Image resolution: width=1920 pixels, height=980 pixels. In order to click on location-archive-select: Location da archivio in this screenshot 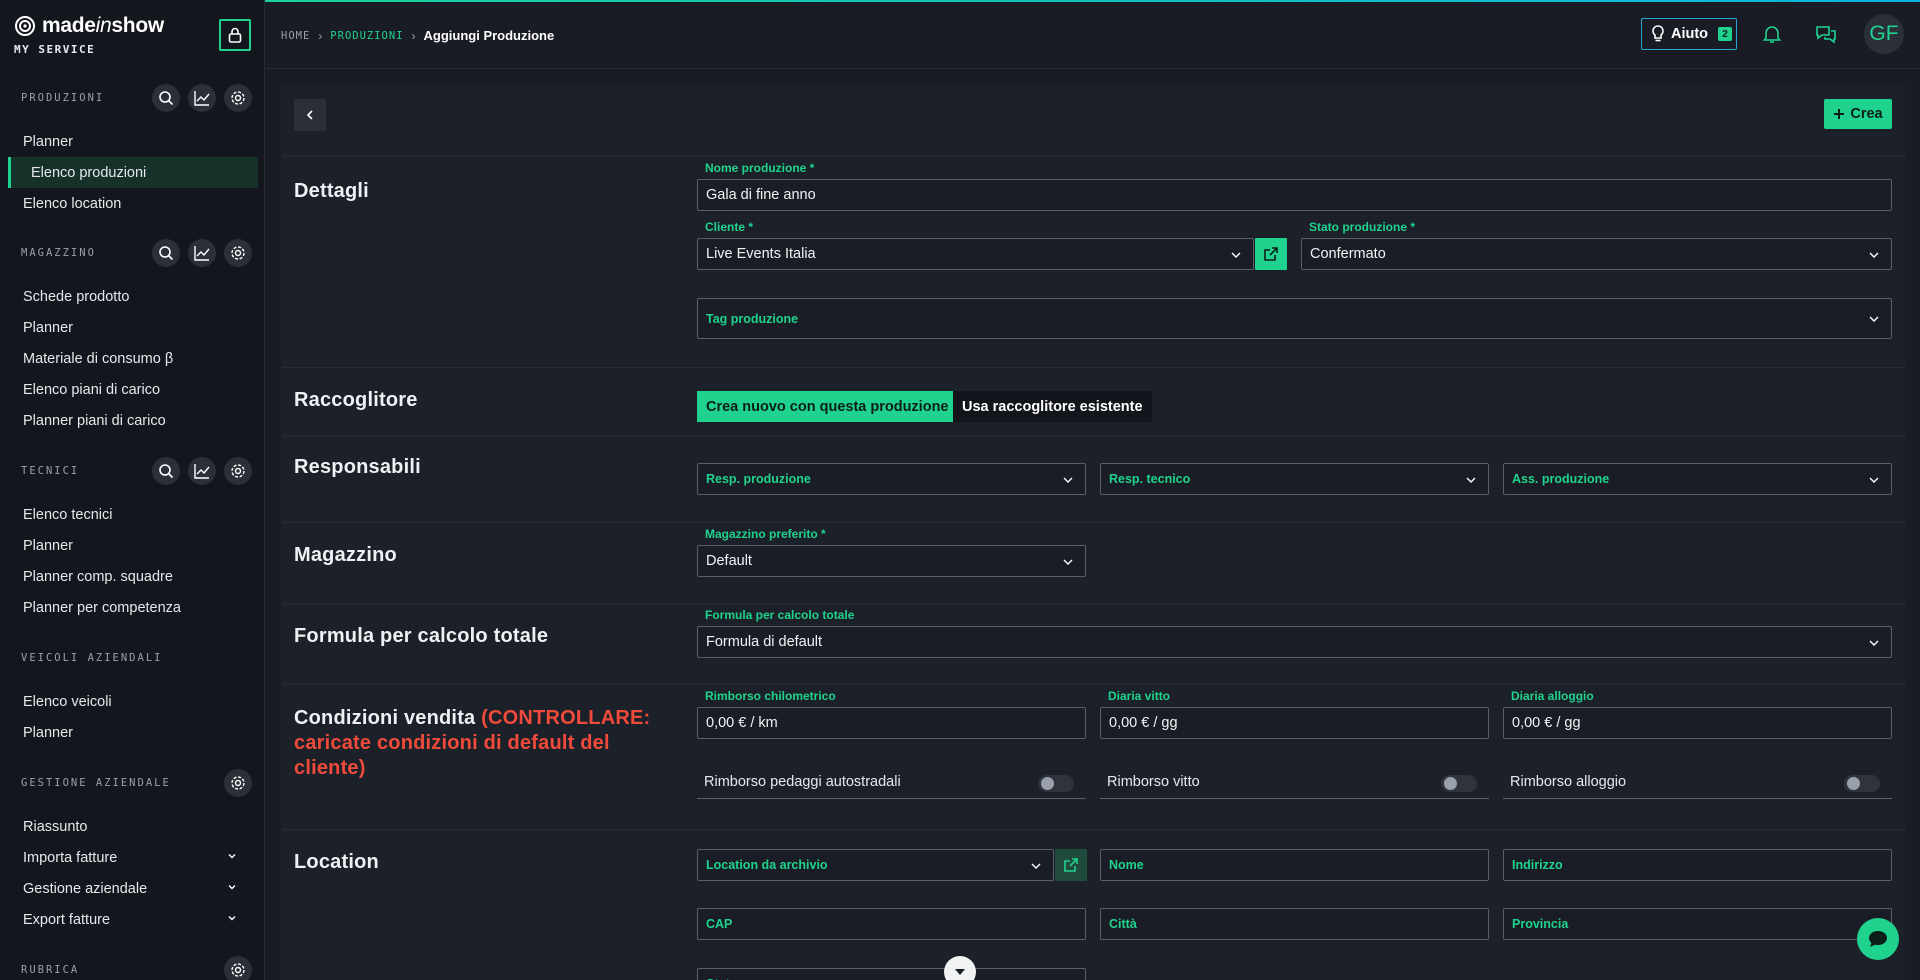, I will do `click(875, 865)`.